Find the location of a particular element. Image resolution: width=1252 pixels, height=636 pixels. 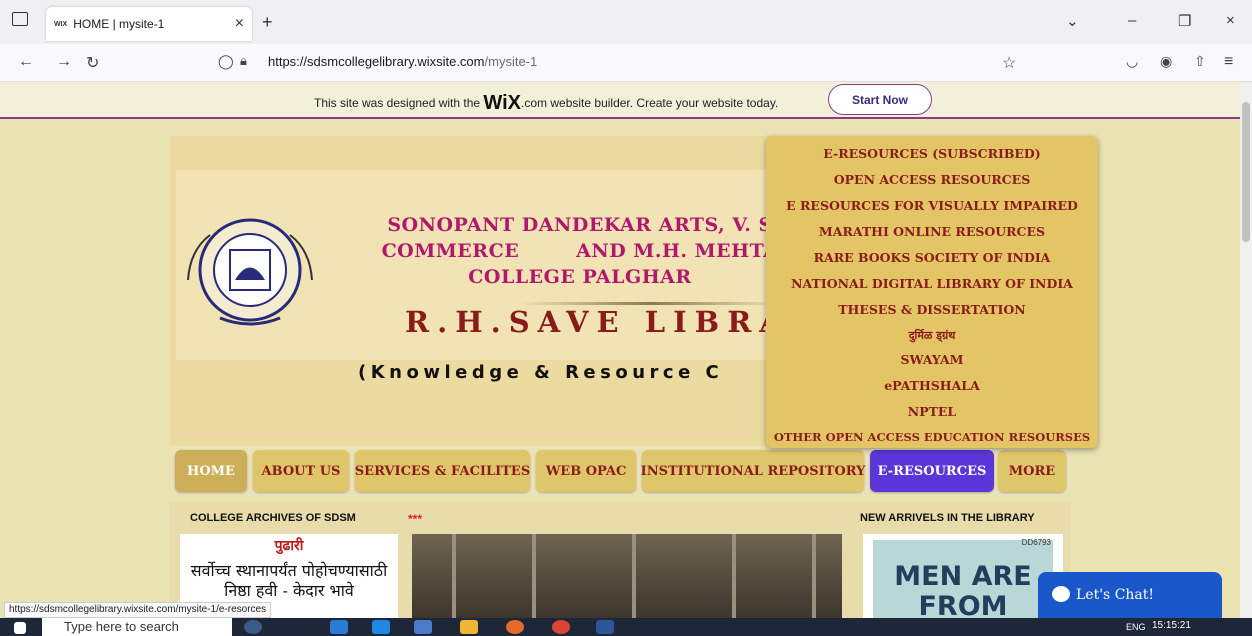

folder-icon is located at coordinates (469, 627).